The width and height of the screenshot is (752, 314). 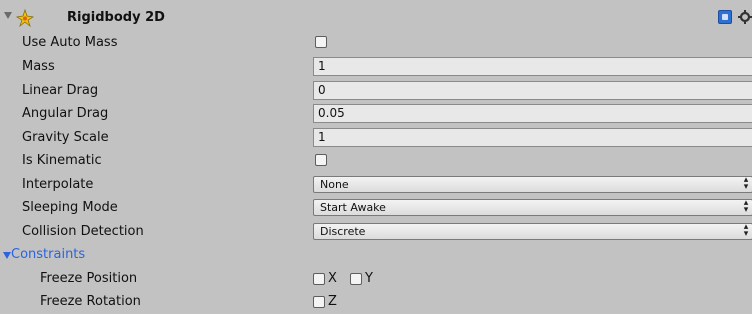 I want to click on constraints-label: Constraints, so click(x=48, y=254).